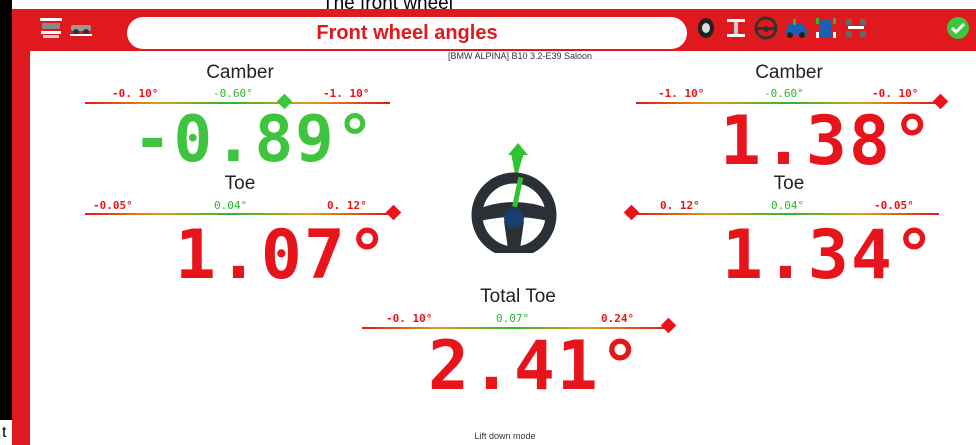 This screenshot has width=976, height=445. Describe the element at coordinates (796, 28) in the screenshot. I see `car-icon` at that location.